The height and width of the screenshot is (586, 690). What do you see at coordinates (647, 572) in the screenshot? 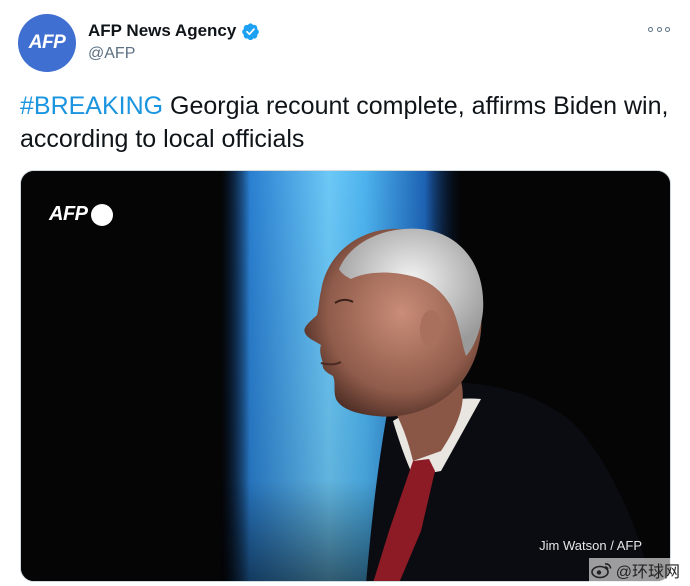
I see `watermark-text: @环球网` at bounding box center [647, 572].